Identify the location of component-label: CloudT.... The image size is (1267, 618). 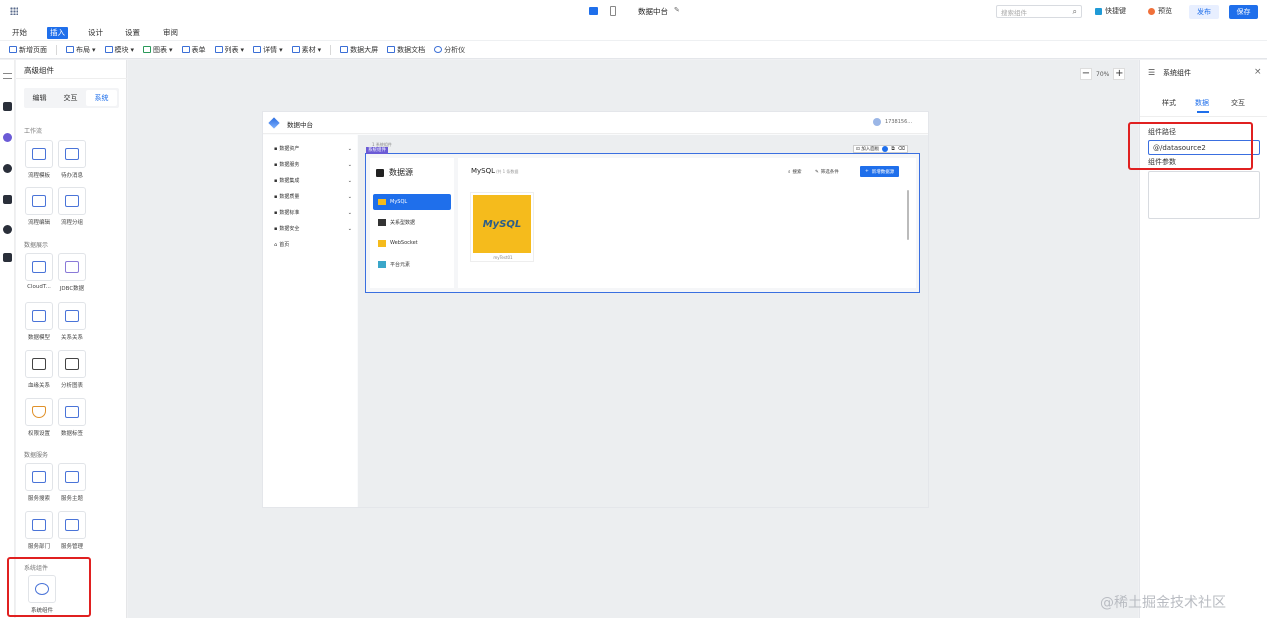
(39, 287).